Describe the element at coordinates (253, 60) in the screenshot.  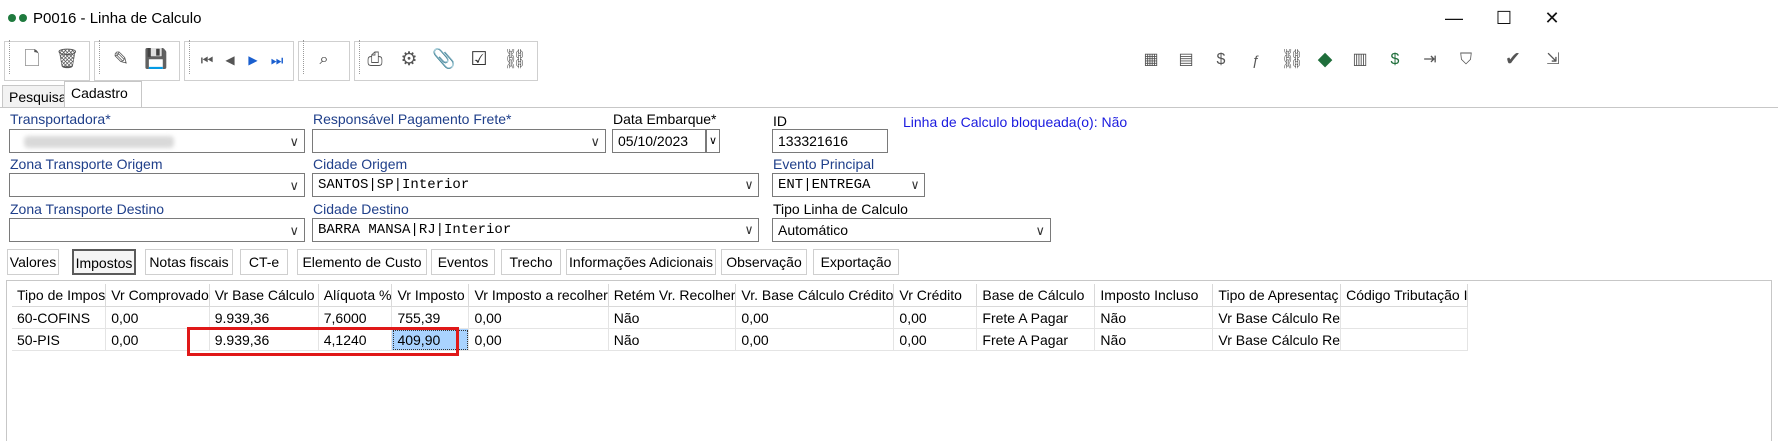
I see `next-record-icon: ▶` at that location.